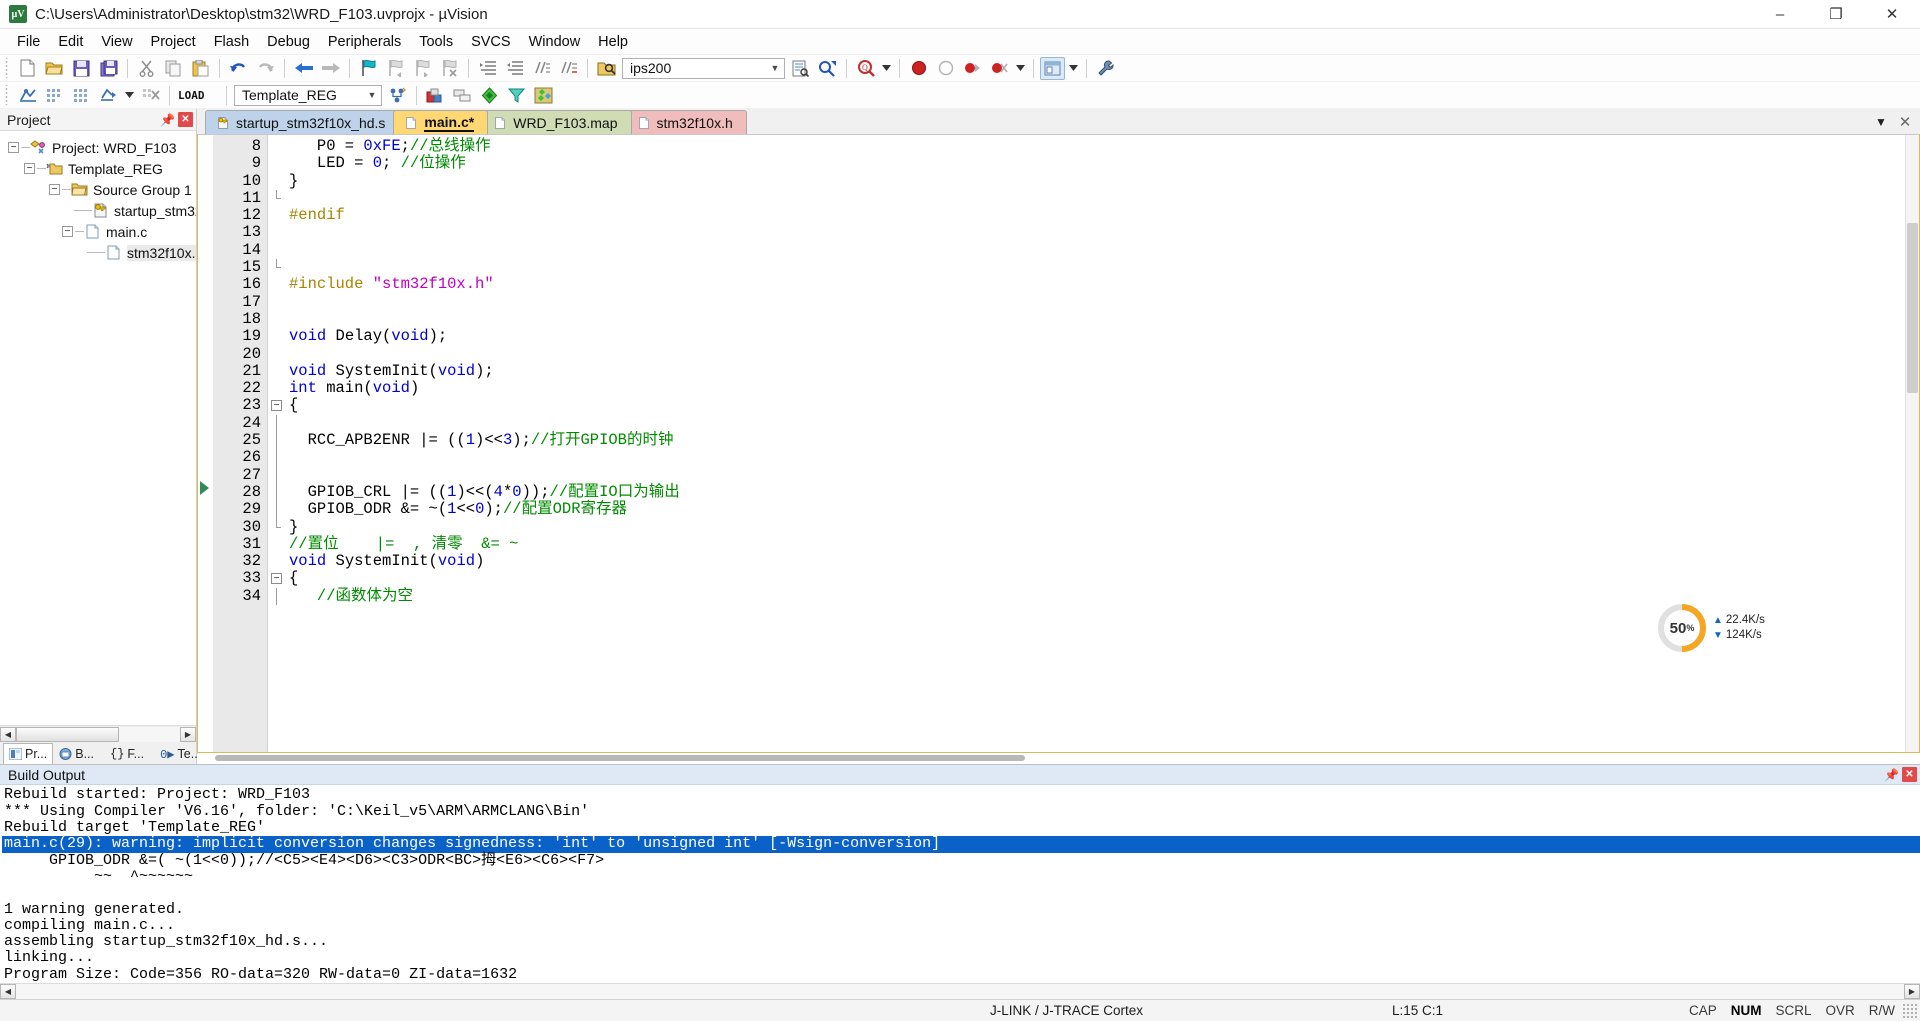 This screenshot has width=1920, height=1021. Describe the element at coordinates (54, 68) in the screenshot. I see `open-file-icon` at that location.